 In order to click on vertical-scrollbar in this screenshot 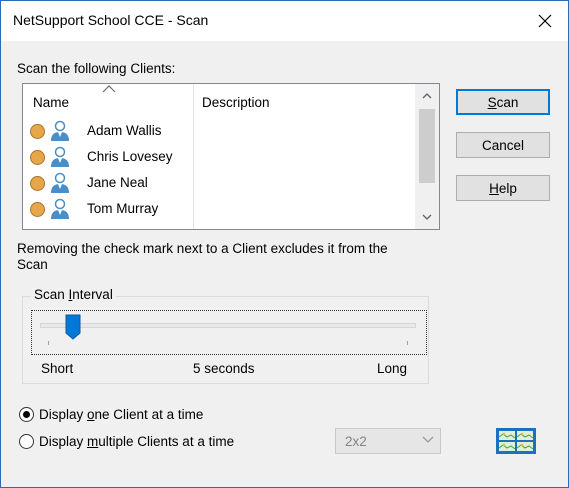, I will do `click(427, 156)`.